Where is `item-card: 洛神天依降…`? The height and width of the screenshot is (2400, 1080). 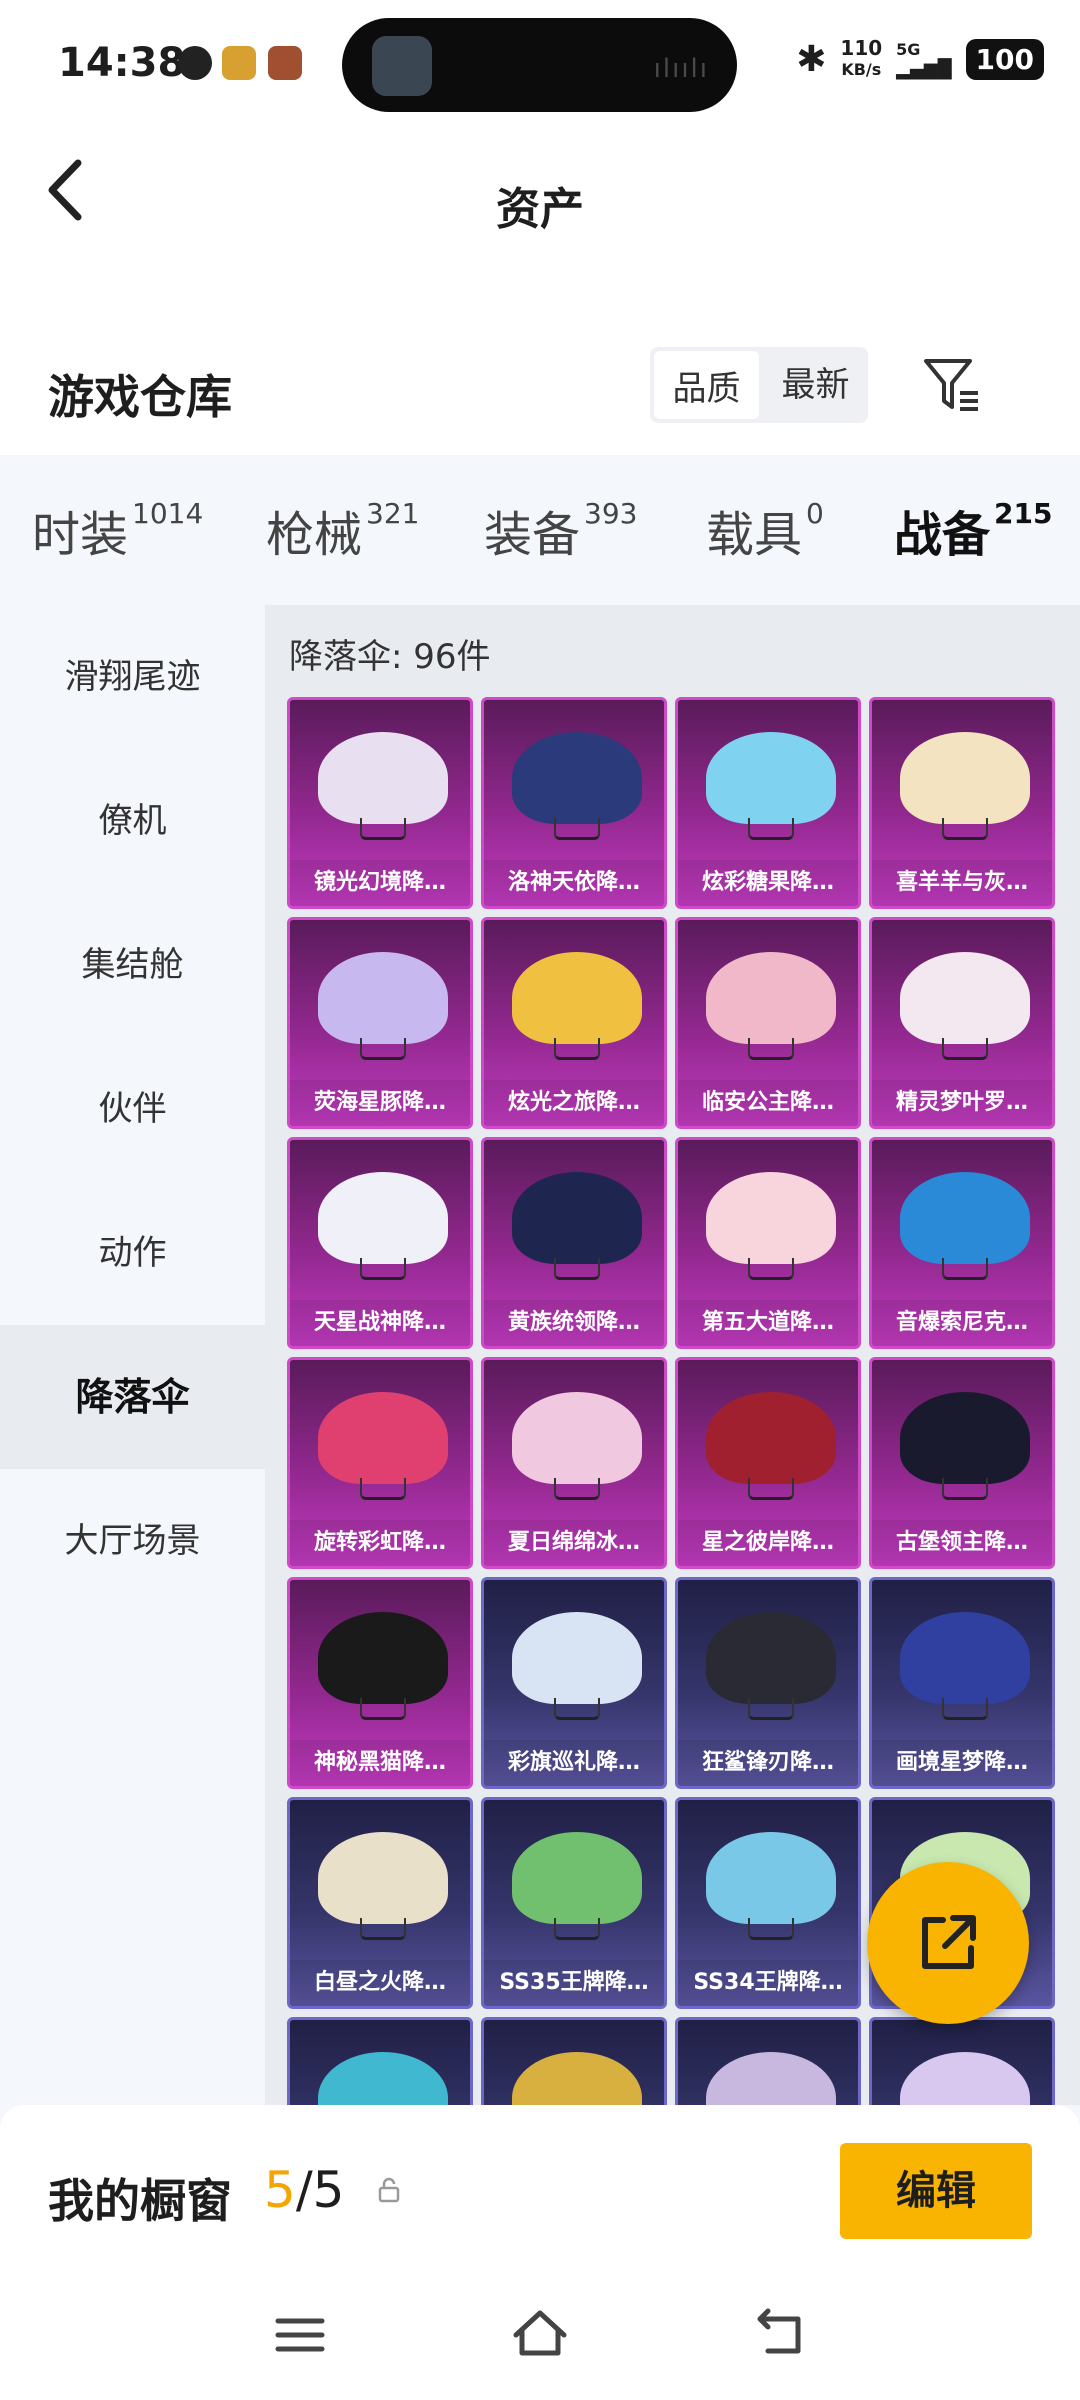 item-card: 洛神天依降… is located at coordinates (574, 803).